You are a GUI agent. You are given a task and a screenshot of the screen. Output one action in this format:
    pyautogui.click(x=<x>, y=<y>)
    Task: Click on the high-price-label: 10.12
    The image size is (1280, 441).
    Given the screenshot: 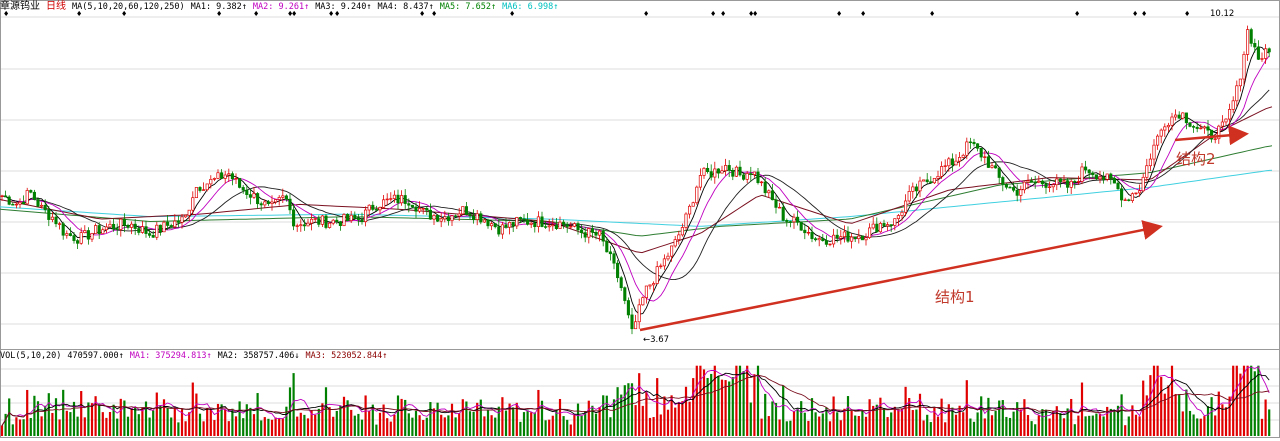 What is the action you would take?
    pyautogui.click(x=1222, y=14)
    